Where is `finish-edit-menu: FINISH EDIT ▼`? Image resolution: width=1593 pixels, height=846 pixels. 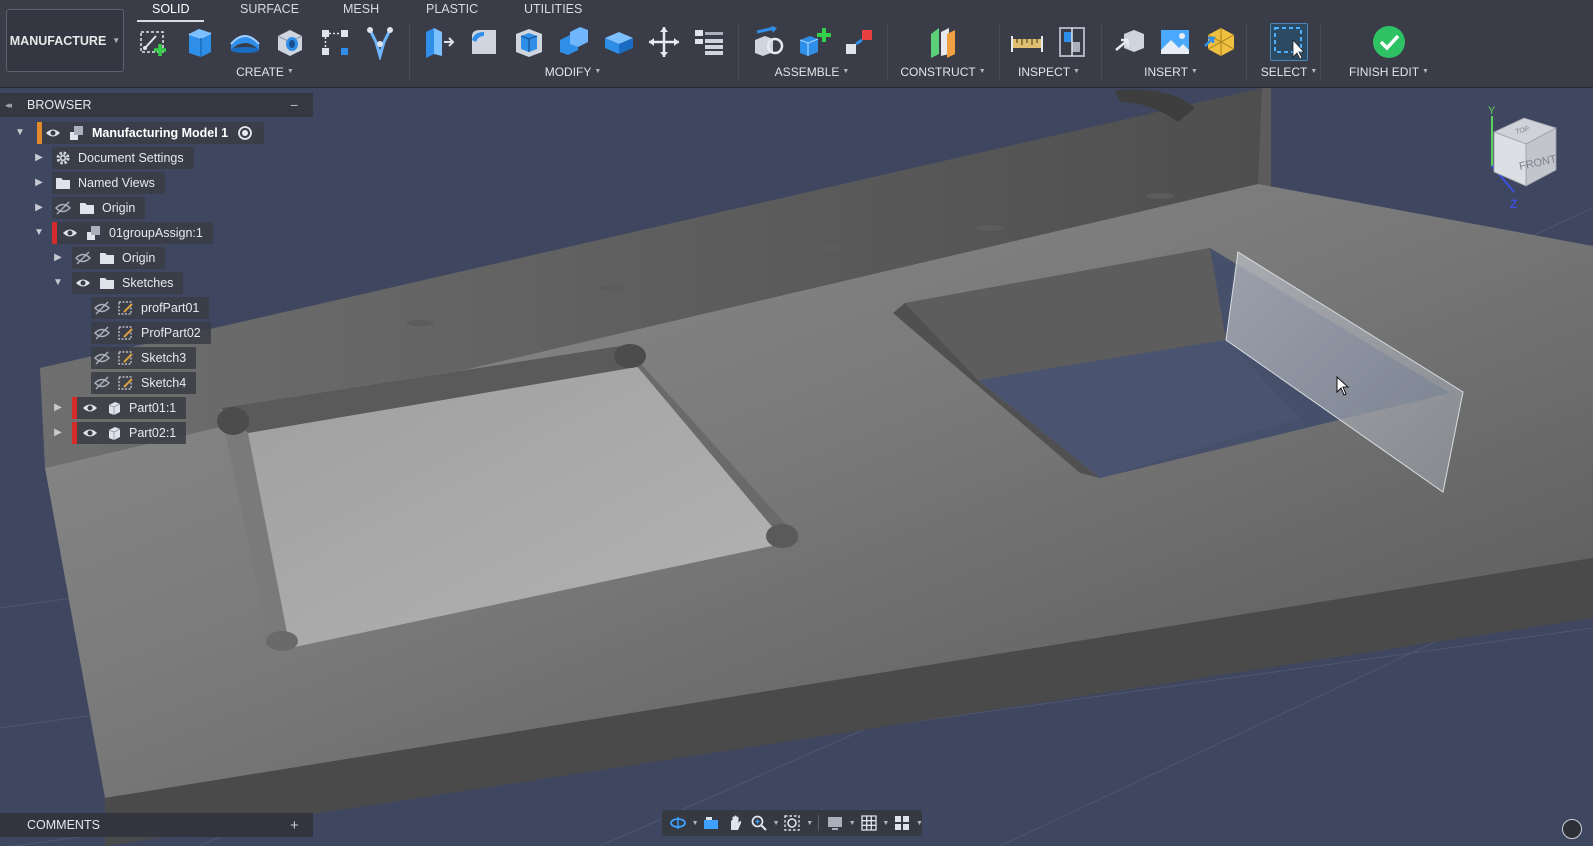 finish-edit-menu: FINISH EDIT ▼ is located at coordinates (1389, 72).